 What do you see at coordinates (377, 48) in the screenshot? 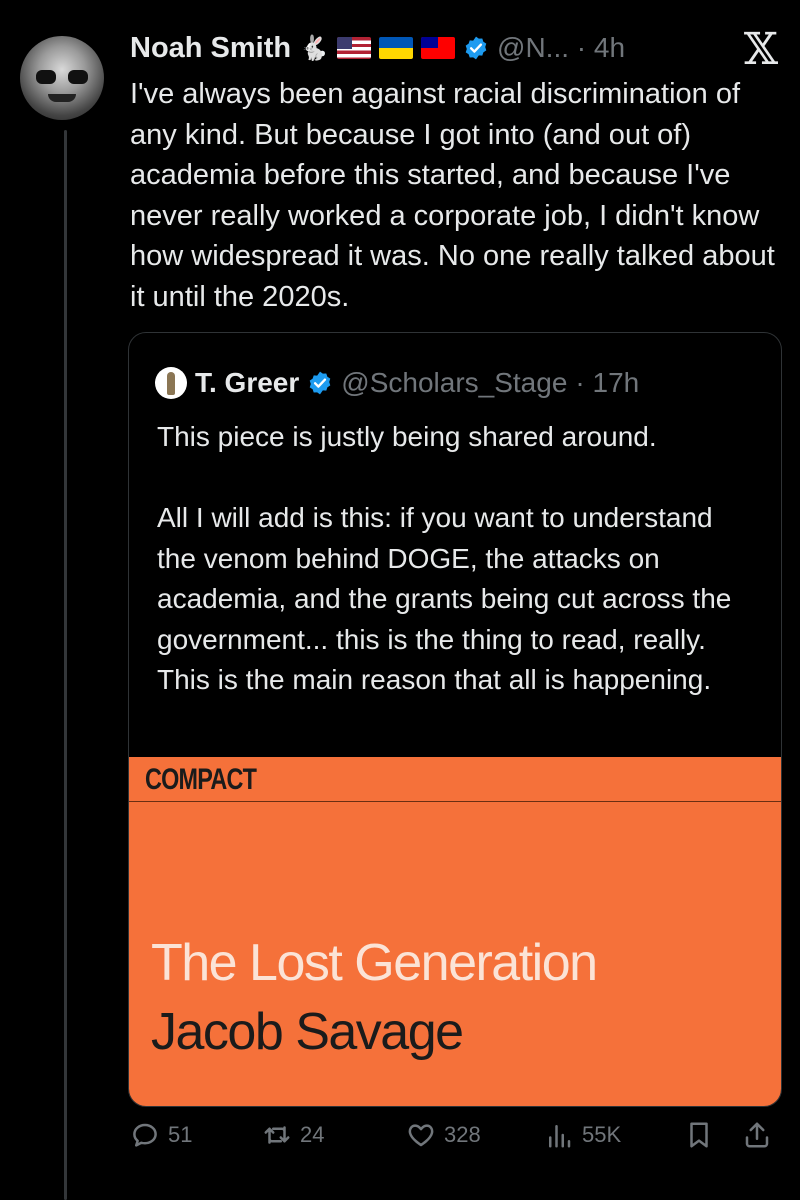
I see `tweet-header: Noah Smith 🐇 @N... · 4h` at bounding box center [377, 48].